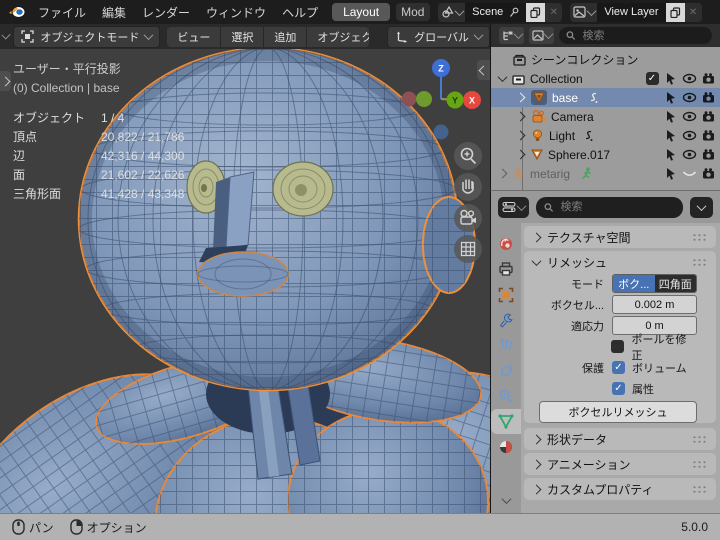  What do you see at coordinates (506, 268) in the screenshot?
I see `tab-output` at bounding box center [506, 268].